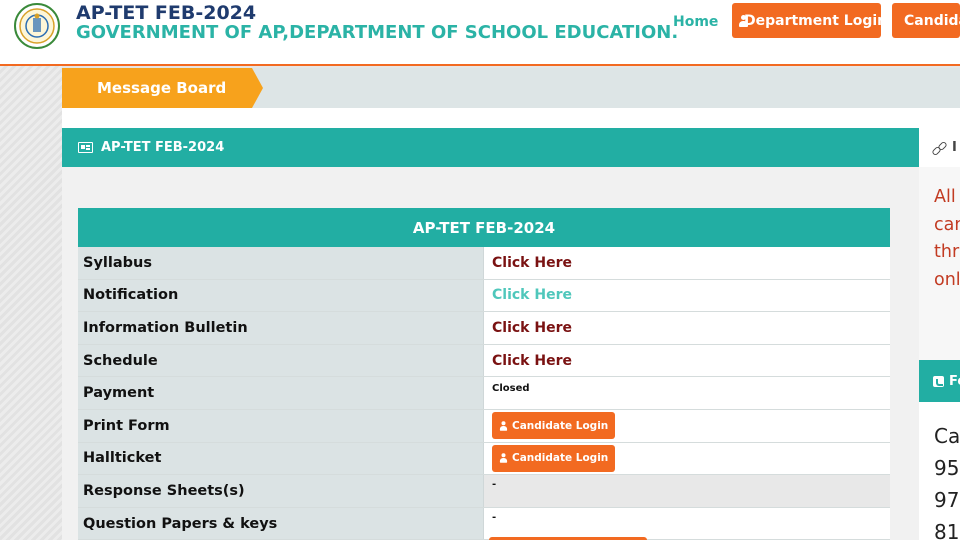 This screenshot has height=540, width=960. Describe the element at coordinates (947, 530) in the screenshot. I see `sidebar-contact-line: 81` at that location.